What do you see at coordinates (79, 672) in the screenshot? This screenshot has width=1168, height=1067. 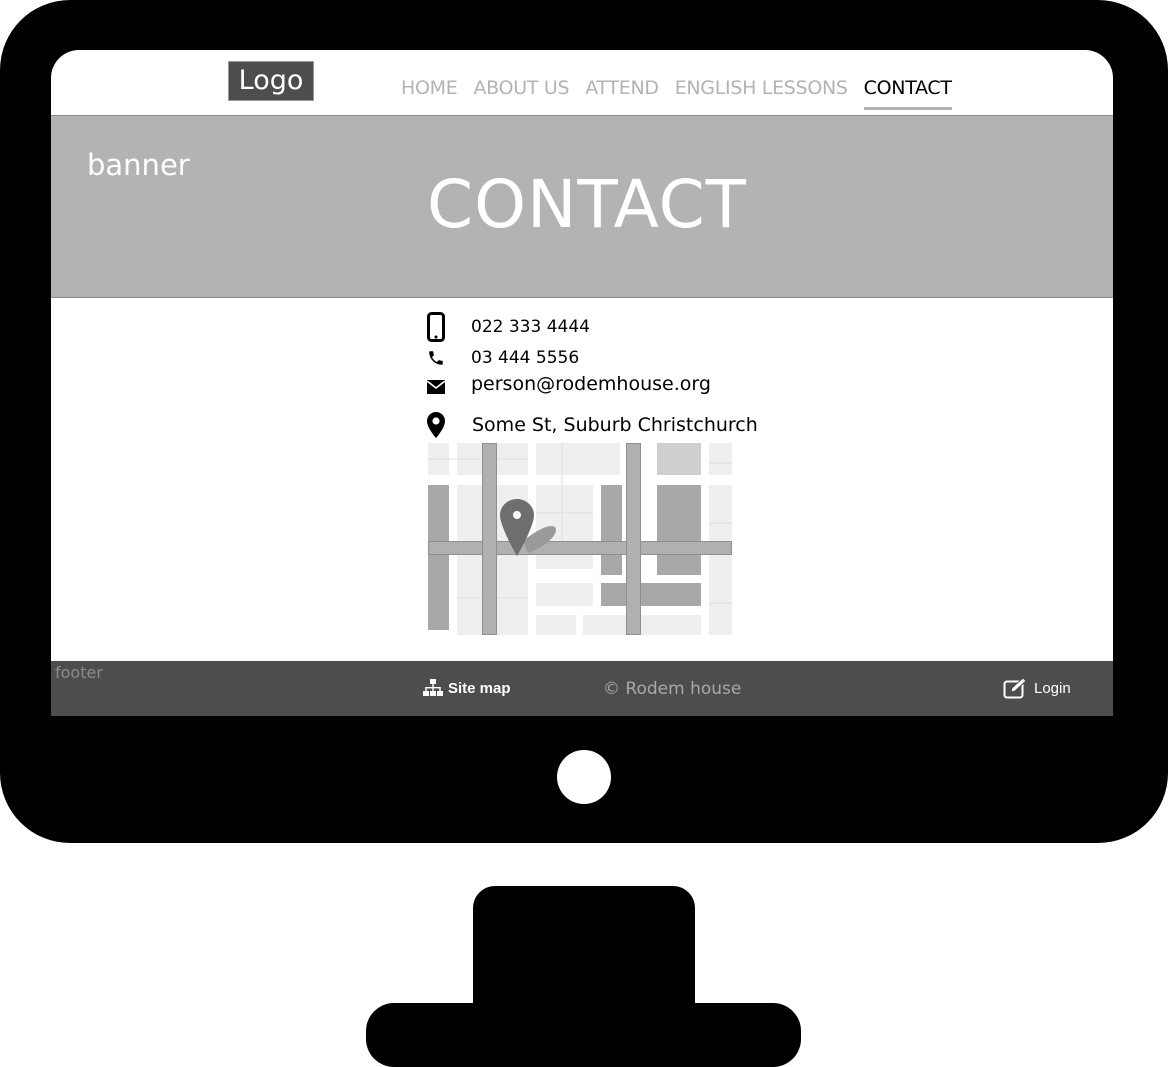 I see `footer-placeholder-label: footer` at bounding box center [79, 672].